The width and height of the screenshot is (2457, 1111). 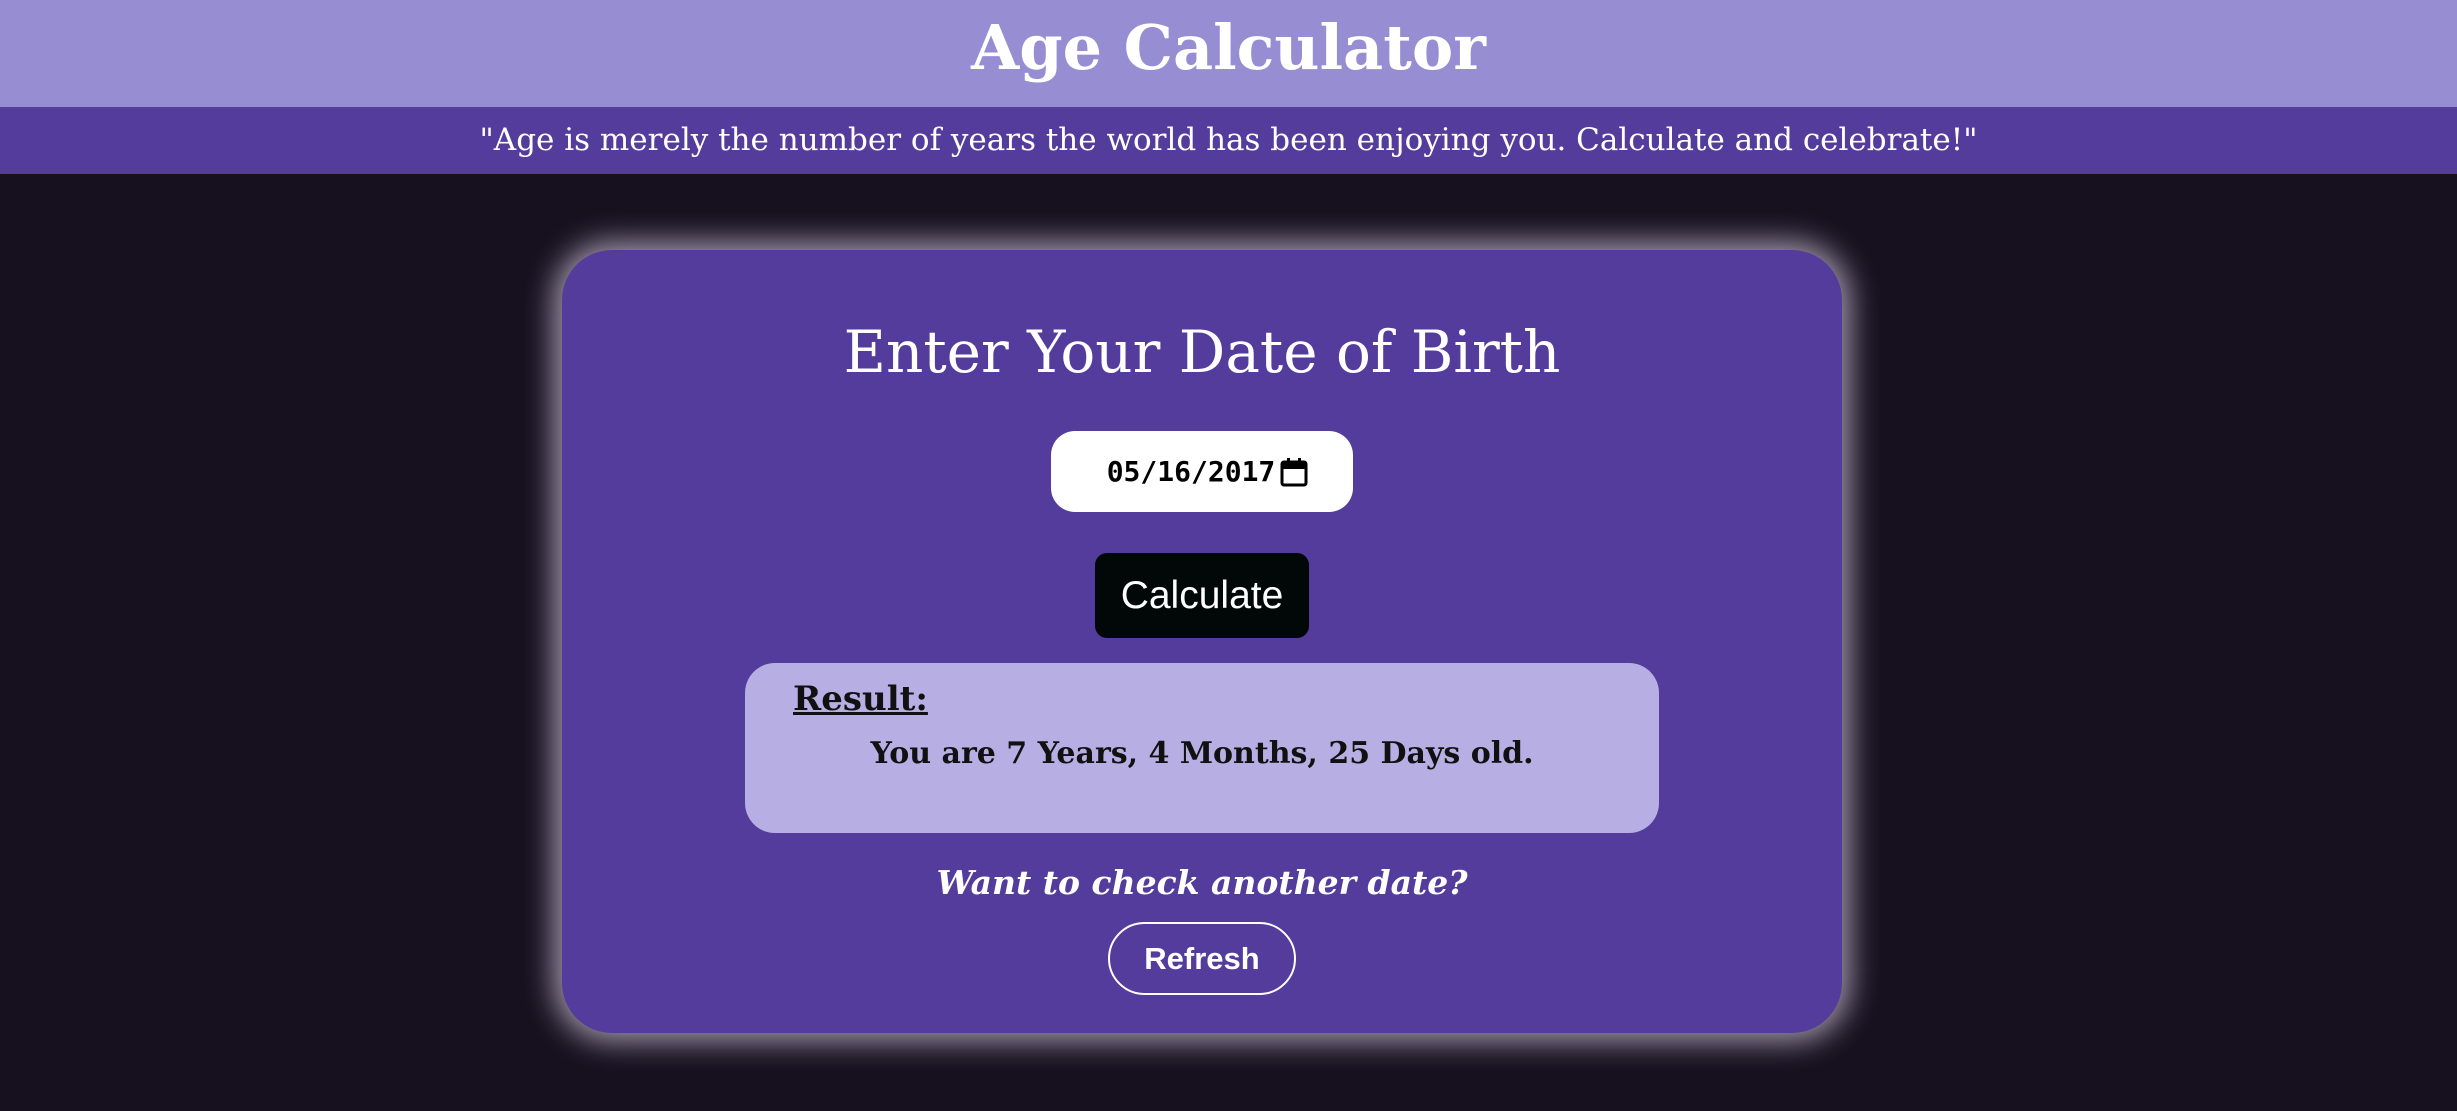 What do you see at coordinates (1202, 882) in the screenshot?
I see `check-another-prompt: Want to check another date?` at bounding box center [1202, 882].